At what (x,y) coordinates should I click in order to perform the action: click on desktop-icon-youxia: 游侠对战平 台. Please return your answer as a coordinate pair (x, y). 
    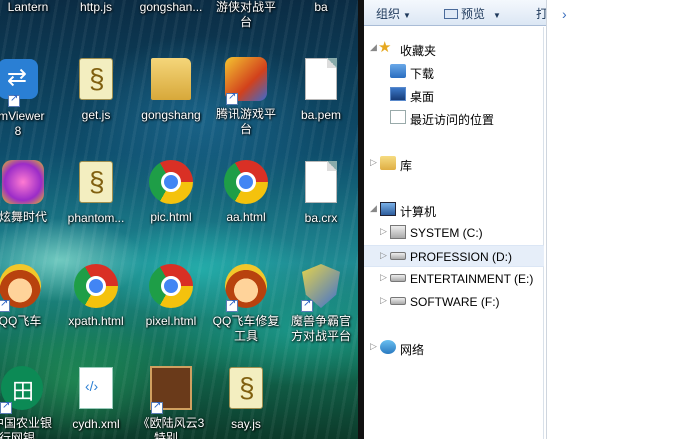
    Looking at the image, I should click on (246, 15).